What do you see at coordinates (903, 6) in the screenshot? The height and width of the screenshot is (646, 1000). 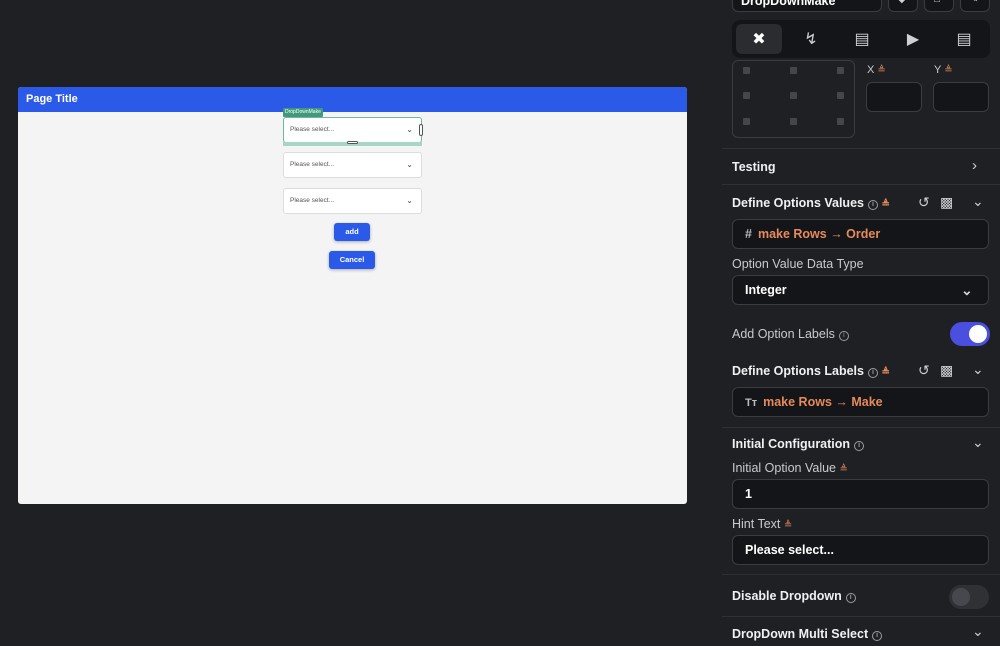 I see `favorite-button: ◆` at bounding box center [903, 6].